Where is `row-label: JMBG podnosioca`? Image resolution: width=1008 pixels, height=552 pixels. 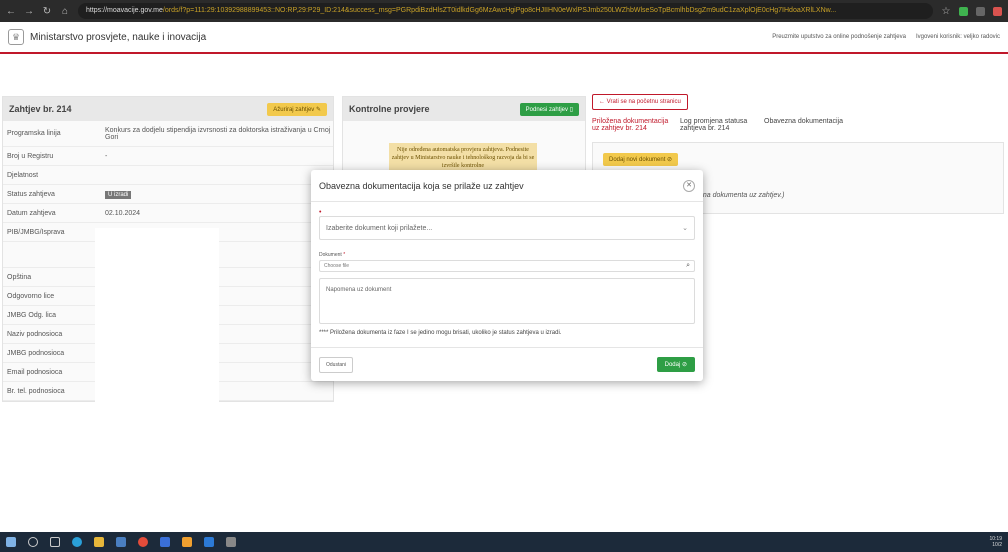
row-label: JMBG podnosioca is located at coordinates (36, 353).